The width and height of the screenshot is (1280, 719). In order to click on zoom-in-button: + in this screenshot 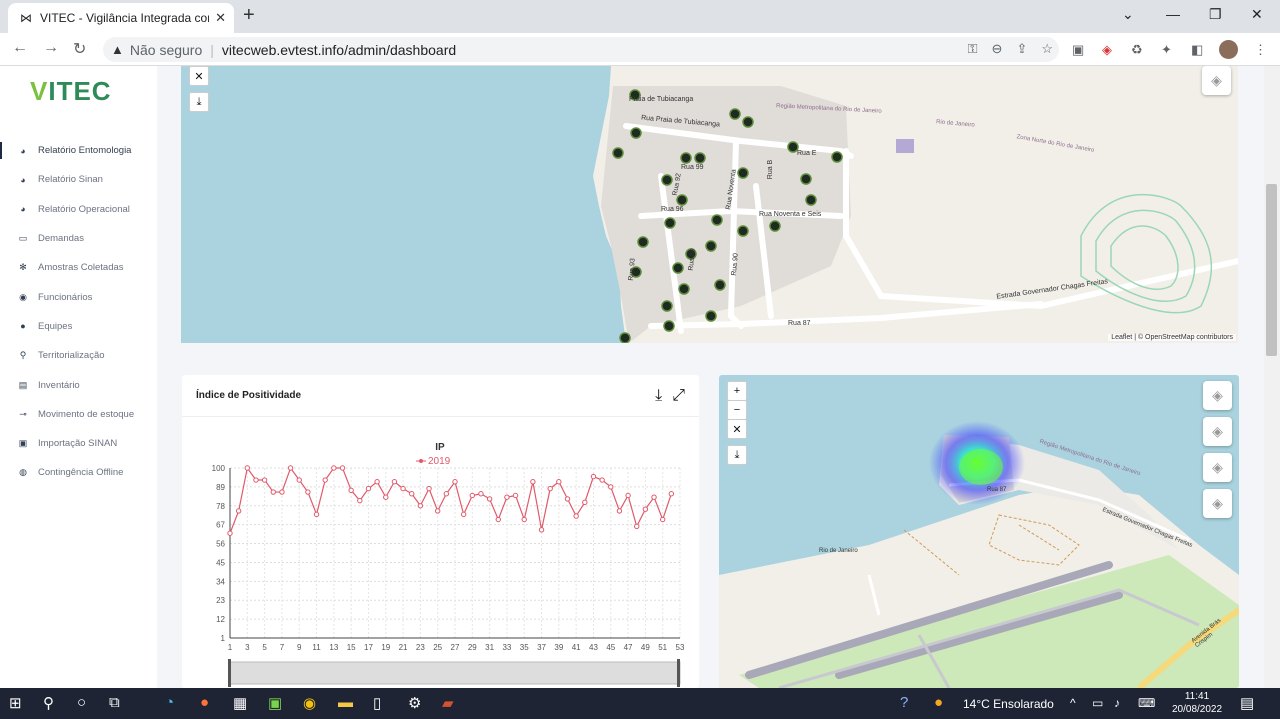, I will do `click(737, 391)`.